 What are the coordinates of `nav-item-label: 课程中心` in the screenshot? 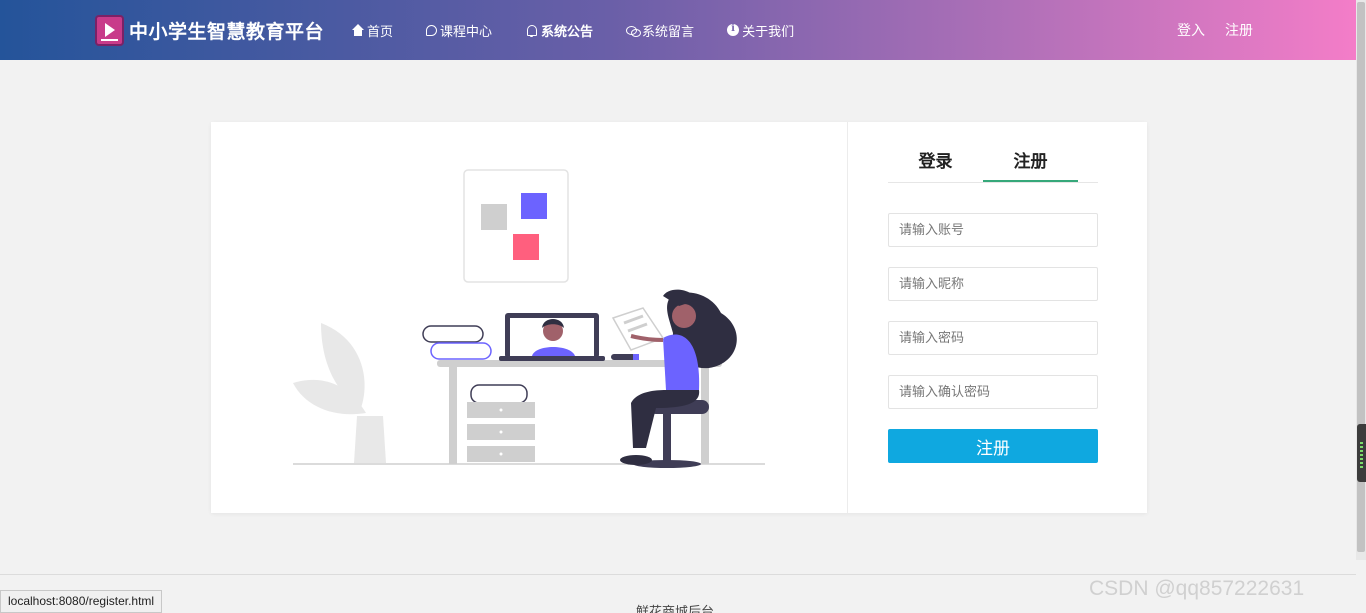 It's located at (466, 32).